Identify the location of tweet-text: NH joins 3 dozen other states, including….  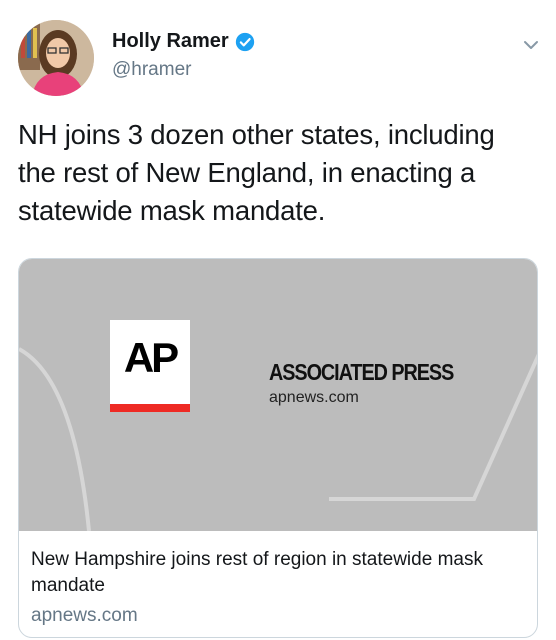
(256, 172).